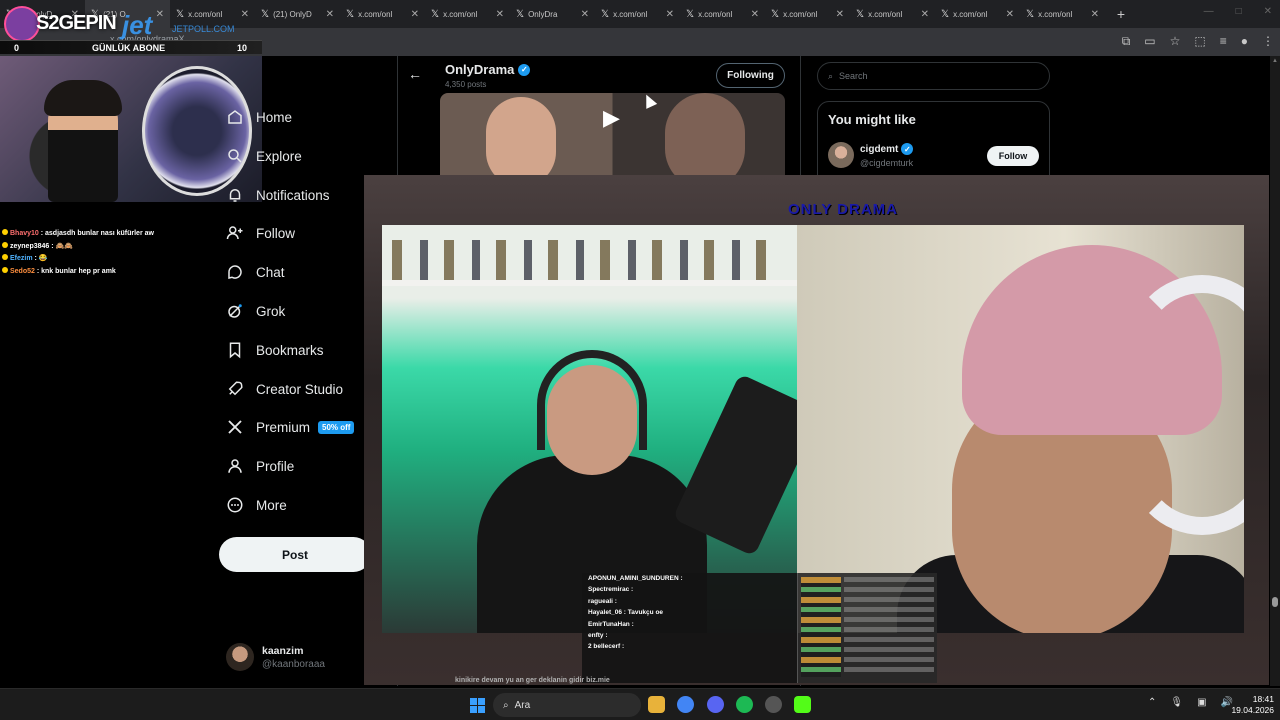  Describe the element at coordinates (843, 209) in the screenshot. I see `onlydrama-watermark: ONLY DRAMA` at that location.